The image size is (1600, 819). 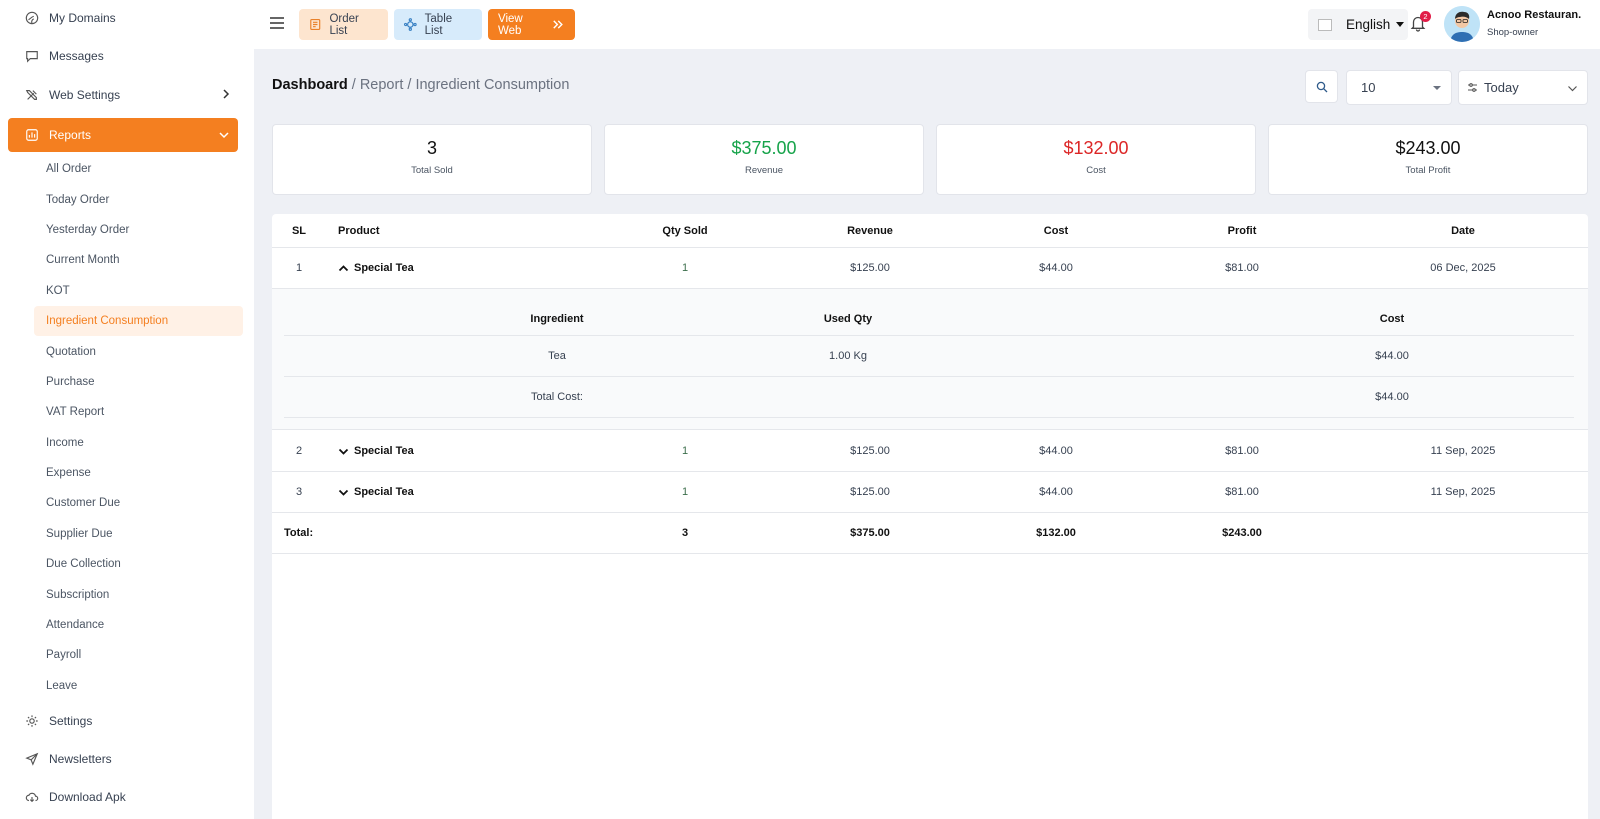 What do you see at coordinates (127, 56) in the screenshot?
I see `sidebar-item-messages: Messages` at bounding box center [127, 56].